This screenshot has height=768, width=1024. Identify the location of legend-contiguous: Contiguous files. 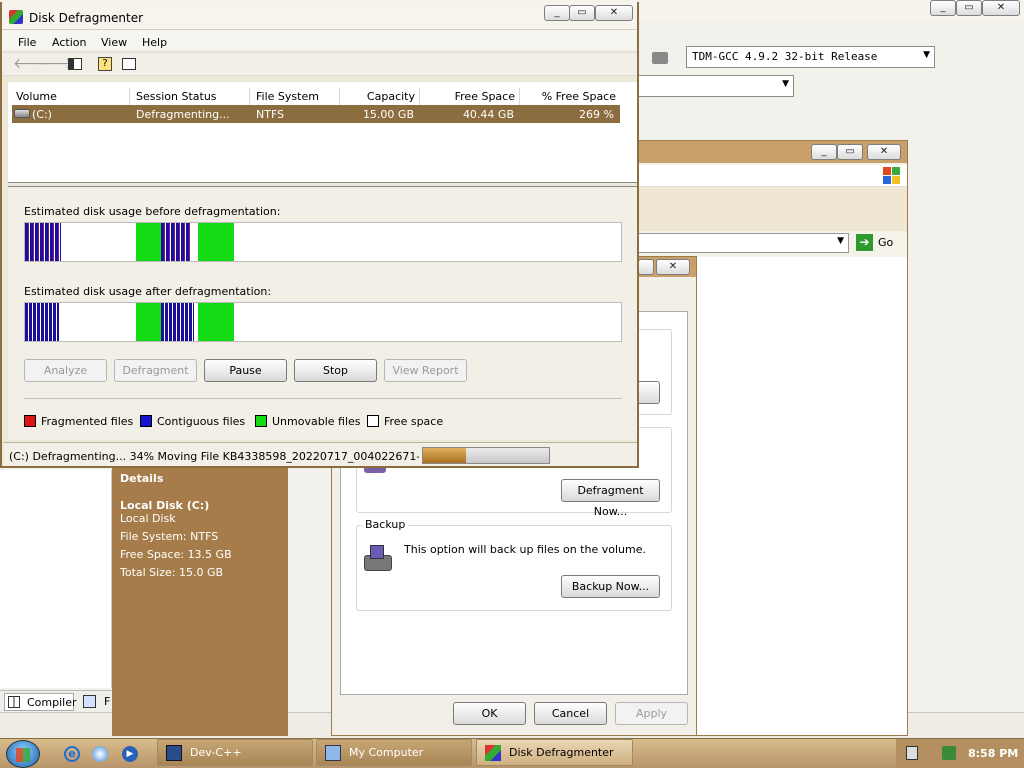
(201, 421).